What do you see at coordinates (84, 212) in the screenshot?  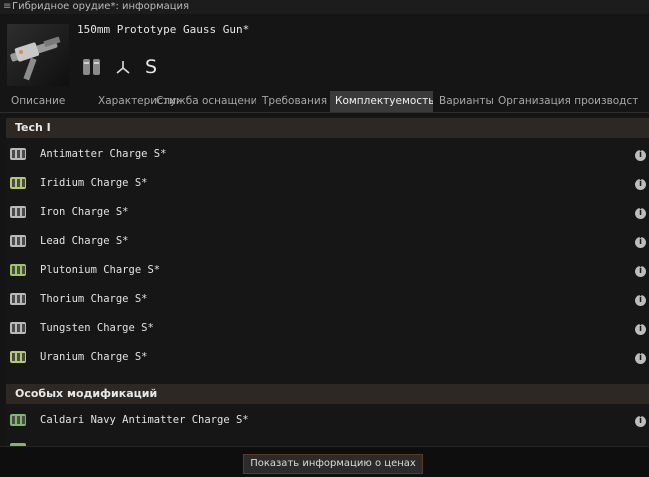 I see `item-name-label: Iron Charge S*` at bounding box center [84, 212].